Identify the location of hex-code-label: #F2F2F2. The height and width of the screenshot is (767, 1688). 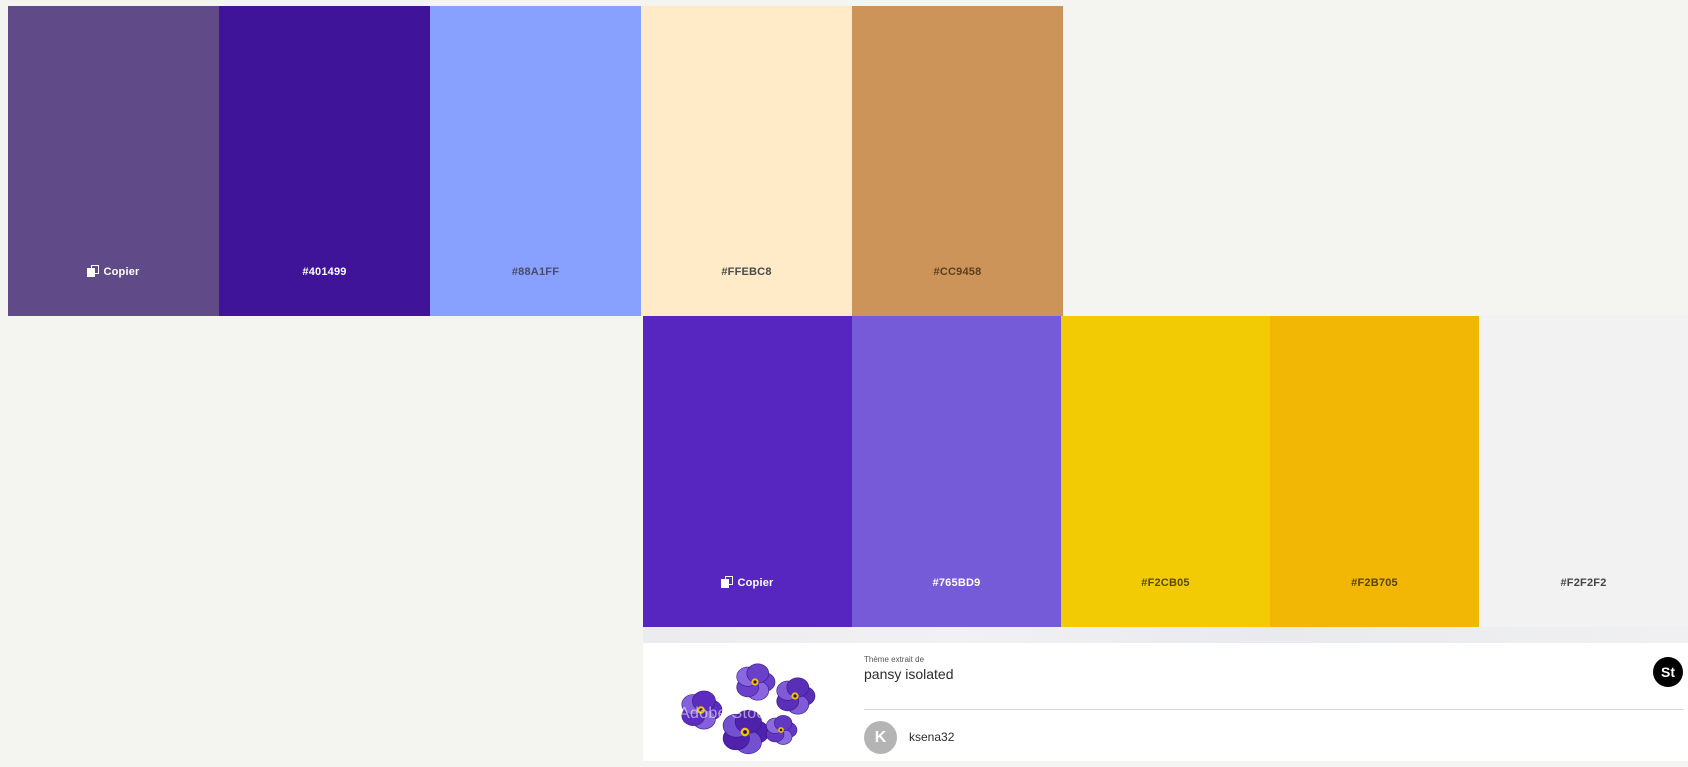
(1583, 583).